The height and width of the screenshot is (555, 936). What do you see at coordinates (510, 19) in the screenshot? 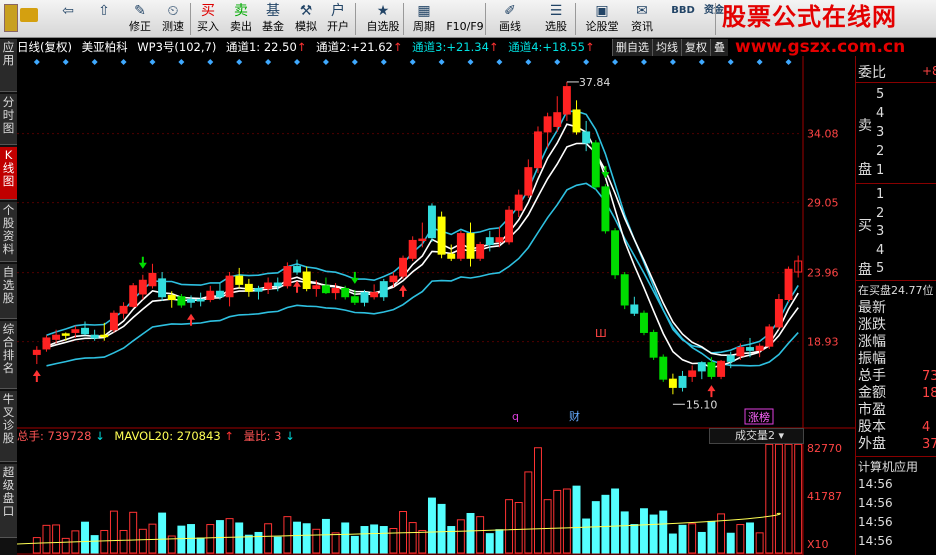
I see `toolbar-button-12: ✐ 画线` at bounding box center [510, 19].